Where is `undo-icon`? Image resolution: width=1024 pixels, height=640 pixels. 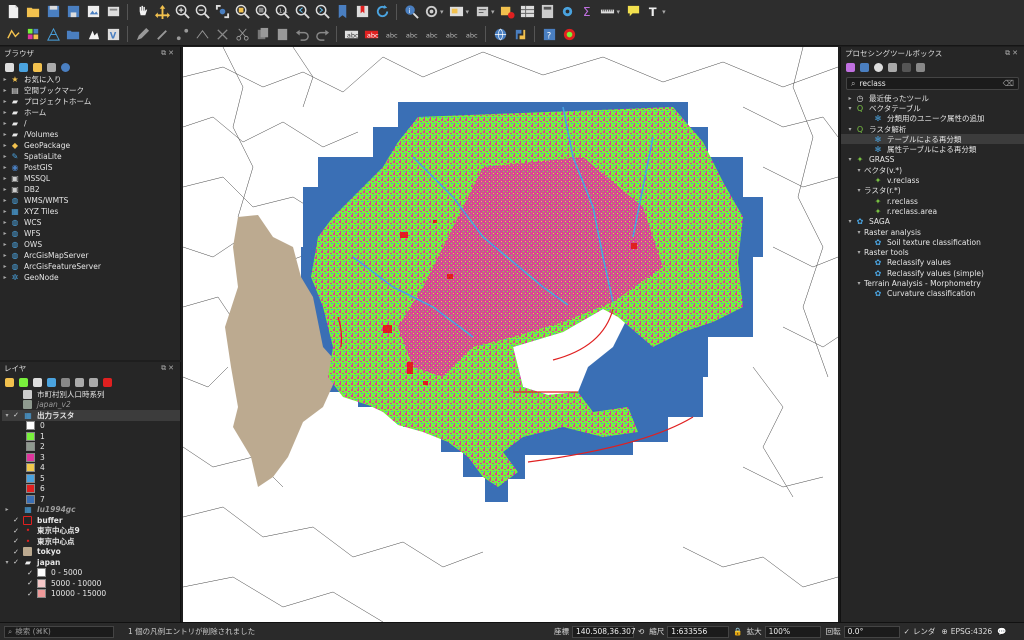 undo-icon is located at coordinates (302, 34).